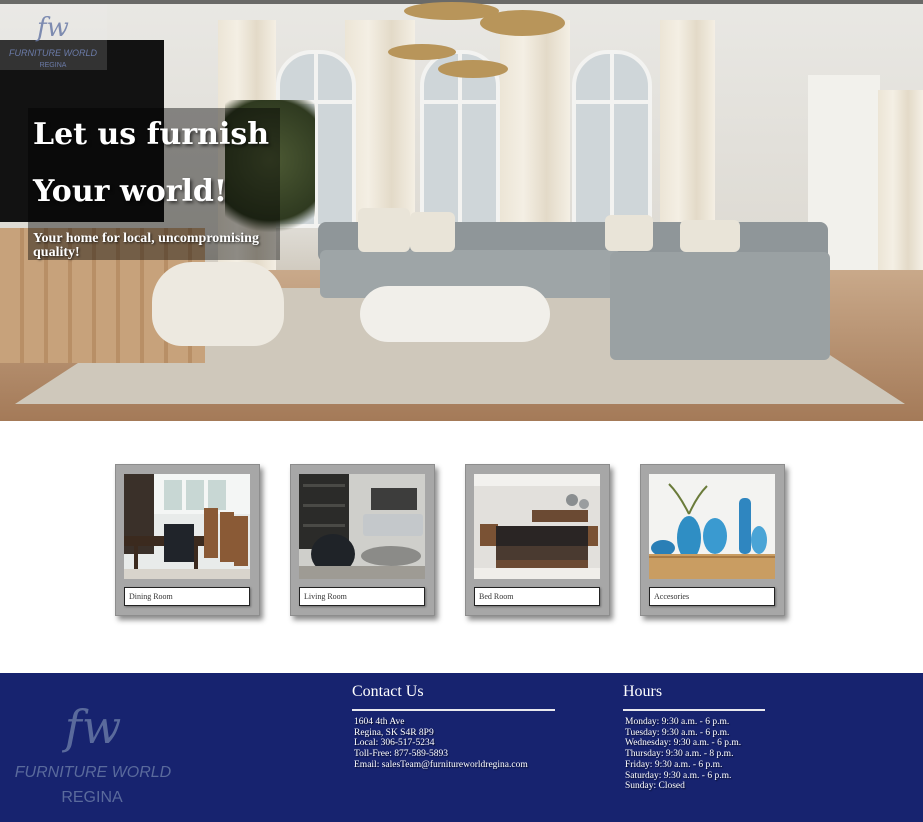  I want to click on hero-photo-coffee-table, so click(455, 314).